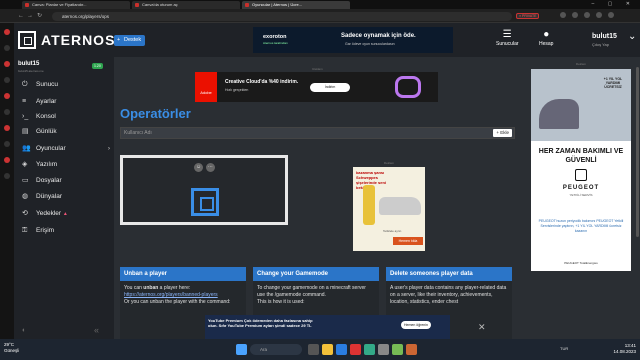  I want to click on store-icon, so click(341, 349).